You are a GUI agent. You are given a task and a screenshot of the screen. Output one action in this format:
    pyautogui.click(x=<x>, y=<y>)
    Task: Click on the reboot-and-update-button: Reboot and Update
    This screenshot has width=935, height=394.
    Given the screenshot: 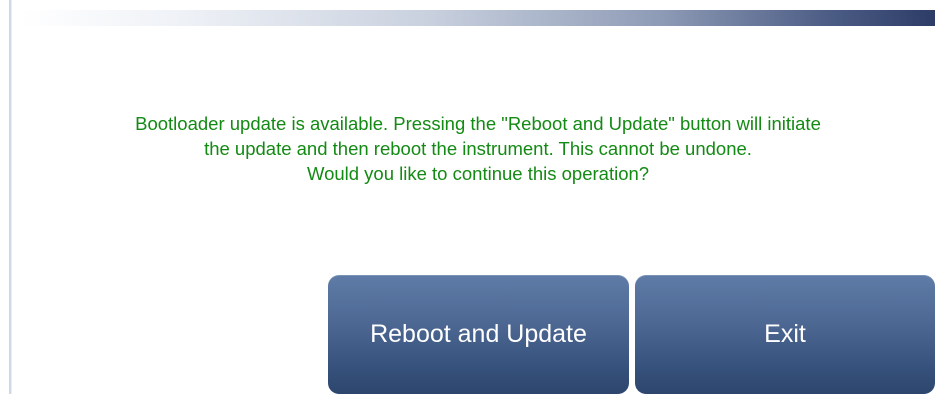 What is the action you would take?
    pyautogui.click(x=478, y=334)
    